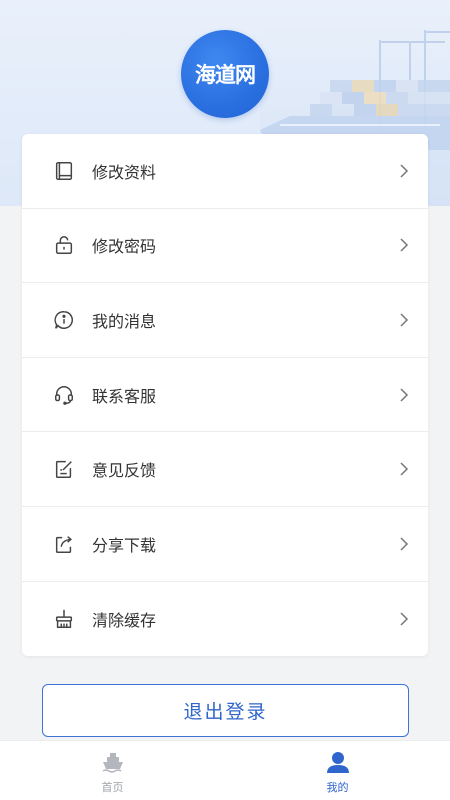  I want to click on menu-item-contact-support: 联系客服, so click(225, 395).